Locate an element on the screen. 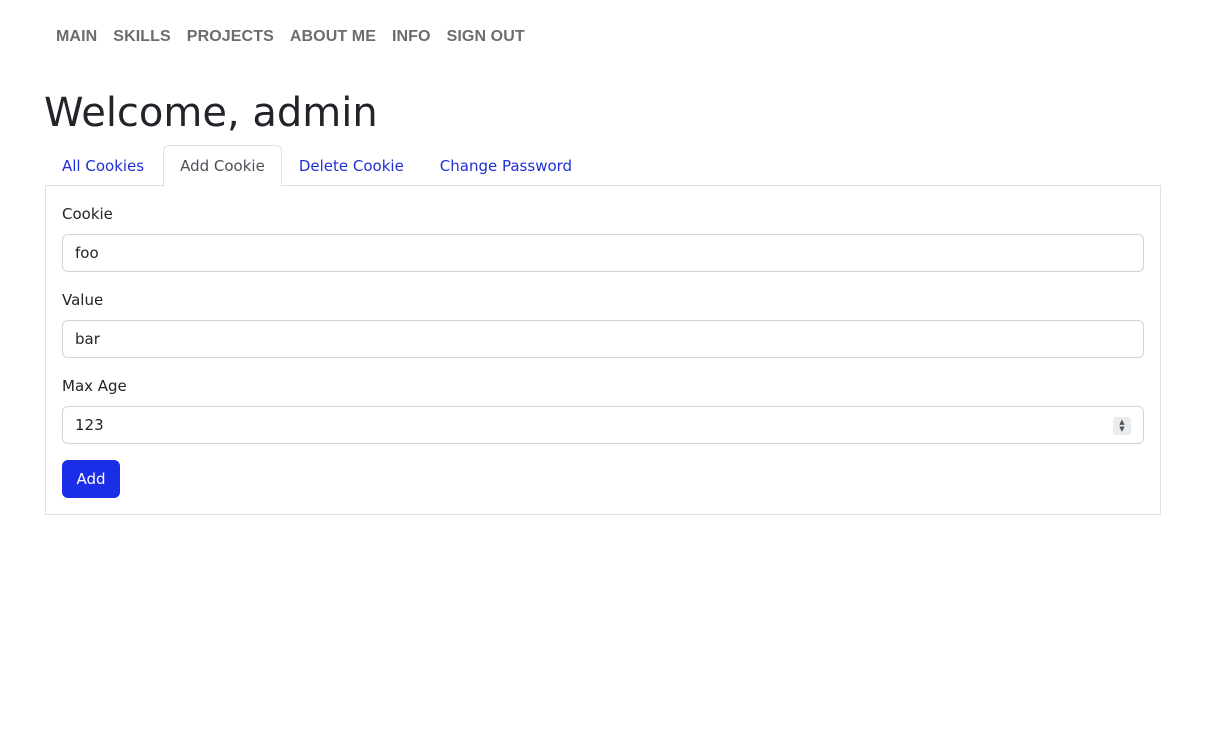 The image size is (1206, 755). number-stepper: ▲ ▼ is located at coordinates (1122, 426).